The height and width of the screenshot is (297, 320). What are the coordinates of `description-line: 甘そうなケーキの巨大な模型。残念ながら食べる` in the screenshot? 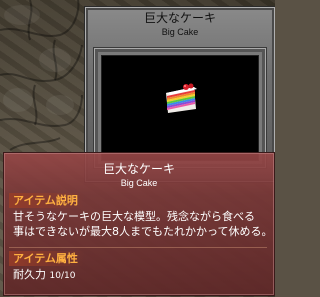 It's located at (134, 216).